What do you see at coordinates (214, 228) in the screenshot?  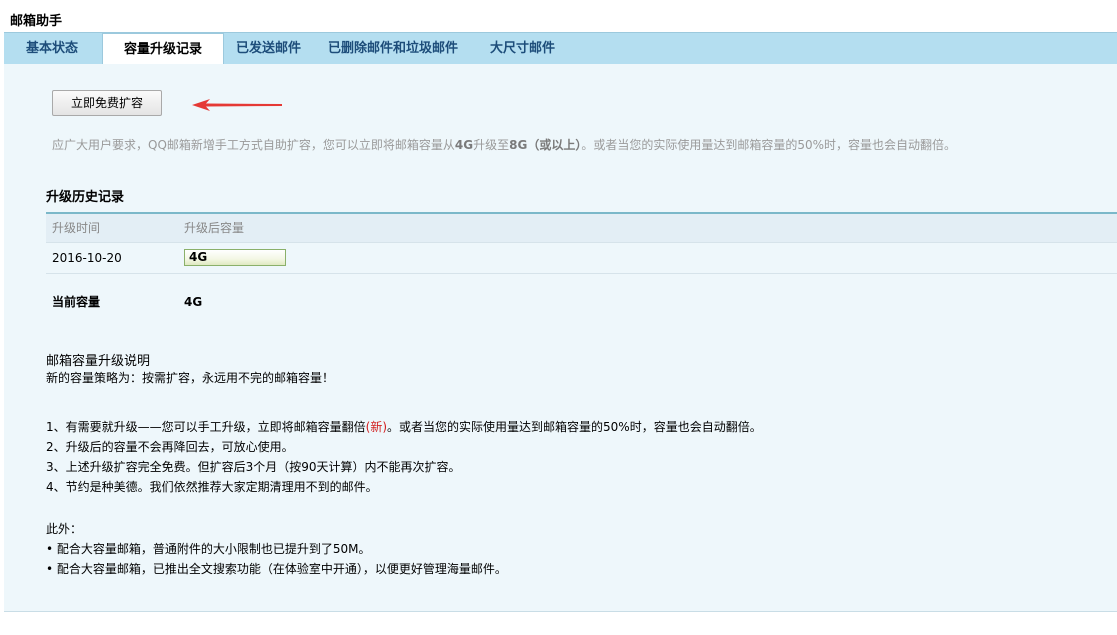 I see `col-capacity-header: 升级后容量` at bounding box center [214, 228].